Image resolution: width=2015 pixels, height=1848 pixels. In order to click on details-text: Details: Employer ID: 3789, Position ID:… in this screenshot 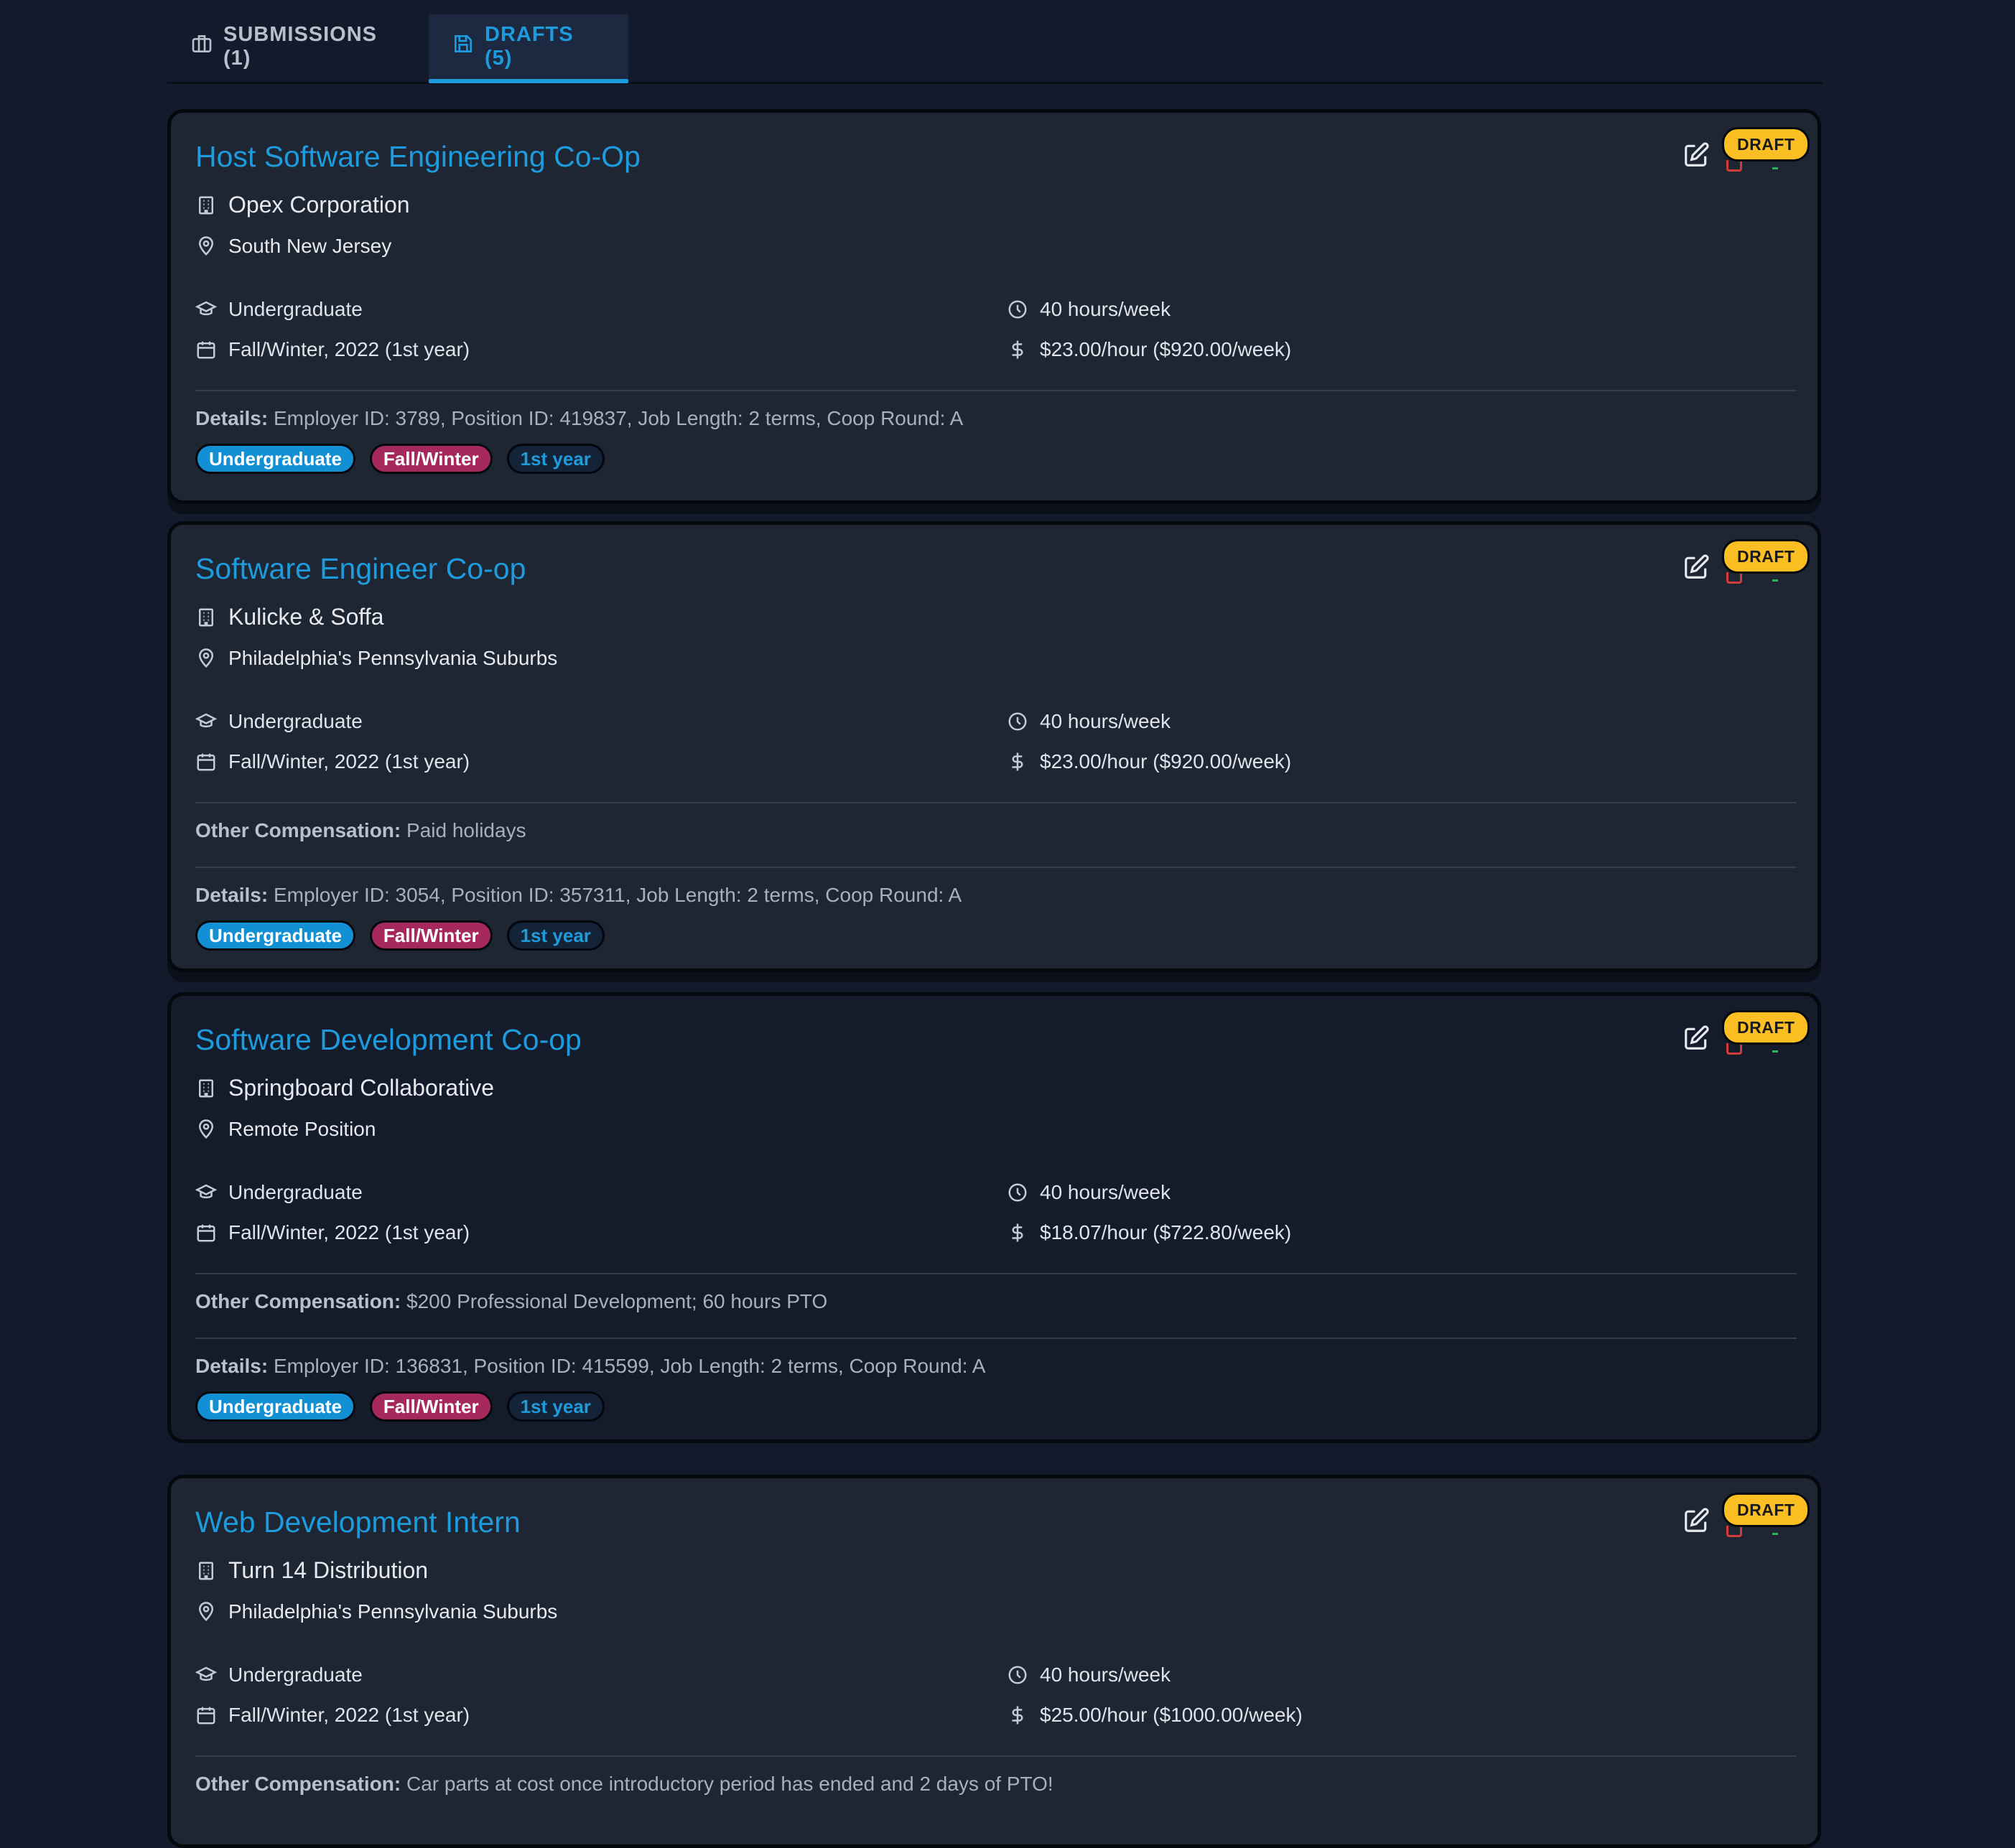, I will do `click(579, 418)`.